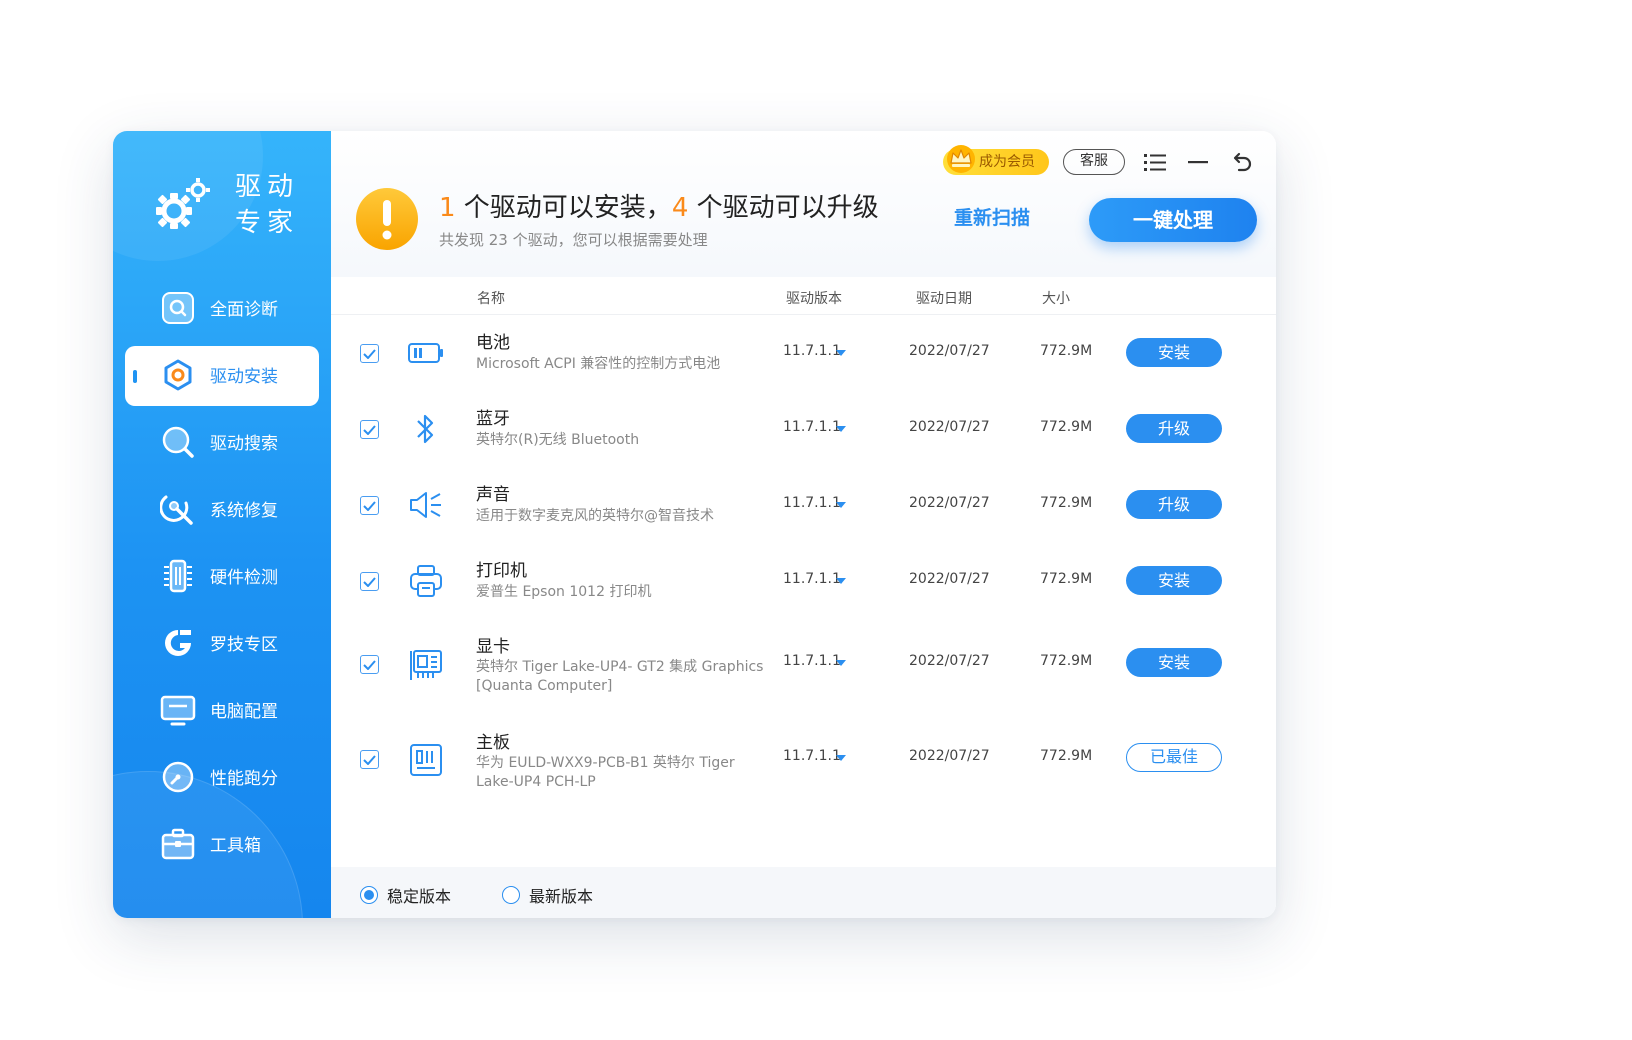 This screenshot has width=1632, height=1040. Describe the element at coordinates (426, 581) in the screenshot. I see `printer-icon` at that location.